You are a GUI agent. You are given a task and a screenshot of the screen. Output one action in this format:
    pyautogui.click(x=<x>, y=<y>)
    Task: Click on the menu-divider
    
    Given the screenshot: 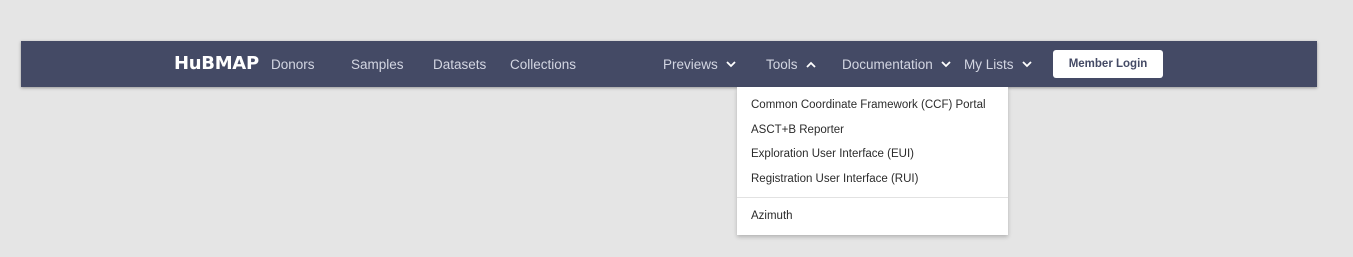 What is the action you would take?
    pyautogui.click(x=872, y=197)
    